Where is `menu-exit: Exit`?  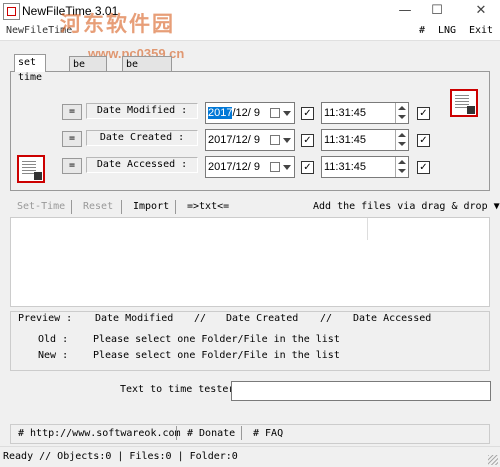
menu-exit: Exit is located at coordinates (481, 30).